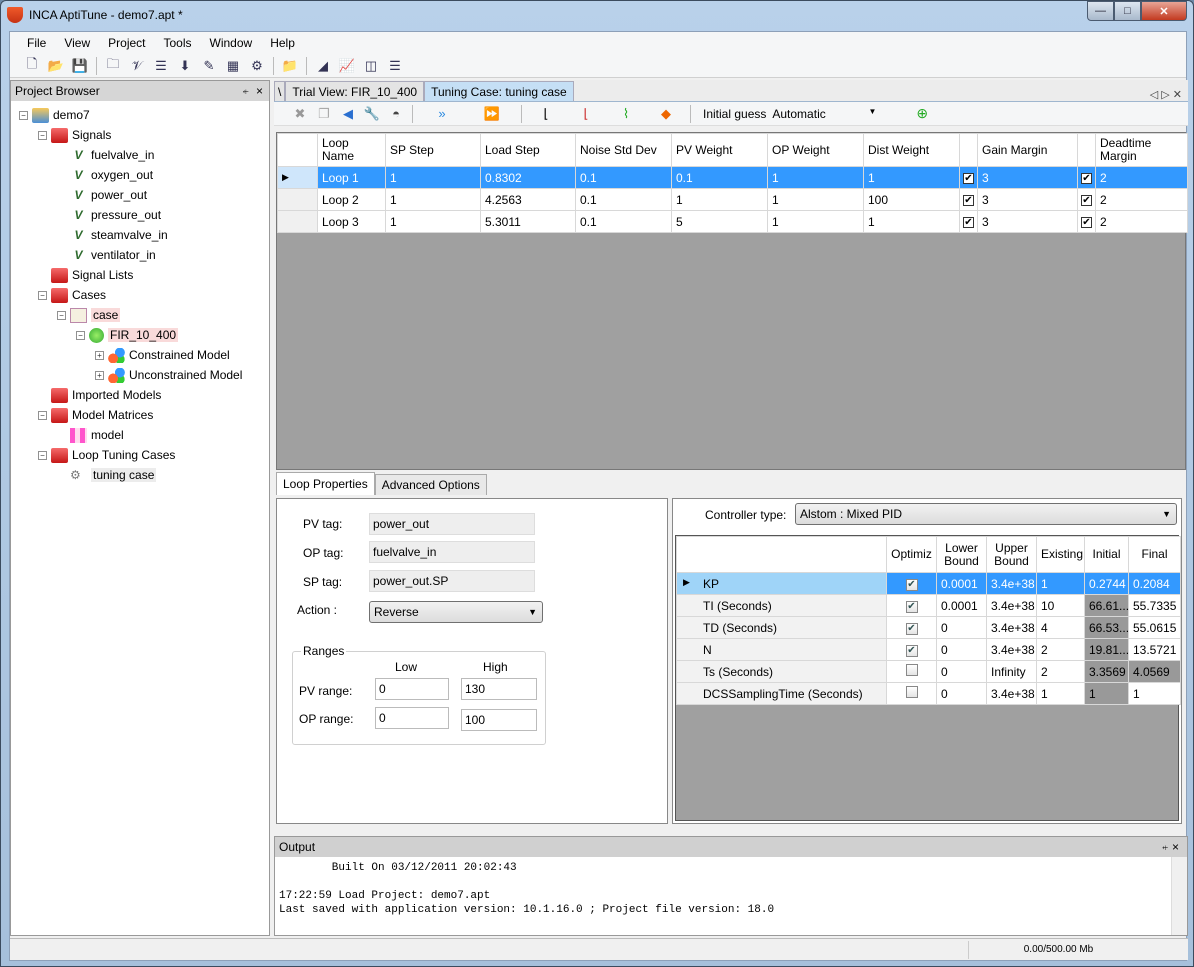  Describe the element at coordinates (297, 199) in the screenshot. I see `row-header` at that location.